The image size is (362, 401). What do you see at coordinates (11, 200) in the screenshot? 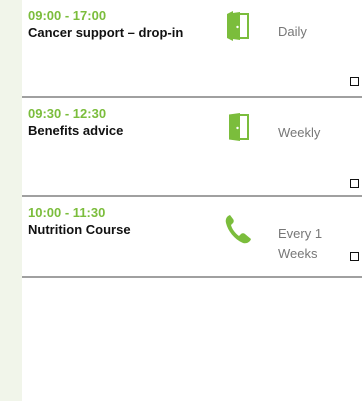
I see `left-panel` at bounding box center [11, 200].